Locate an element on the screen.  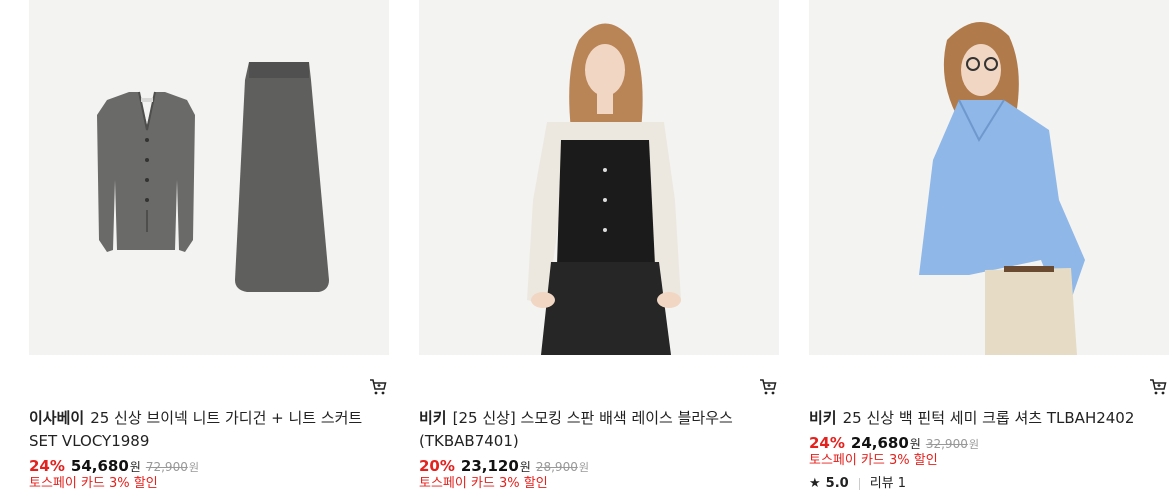
sale-price: 54,680 is located at coordinates (99, 466).